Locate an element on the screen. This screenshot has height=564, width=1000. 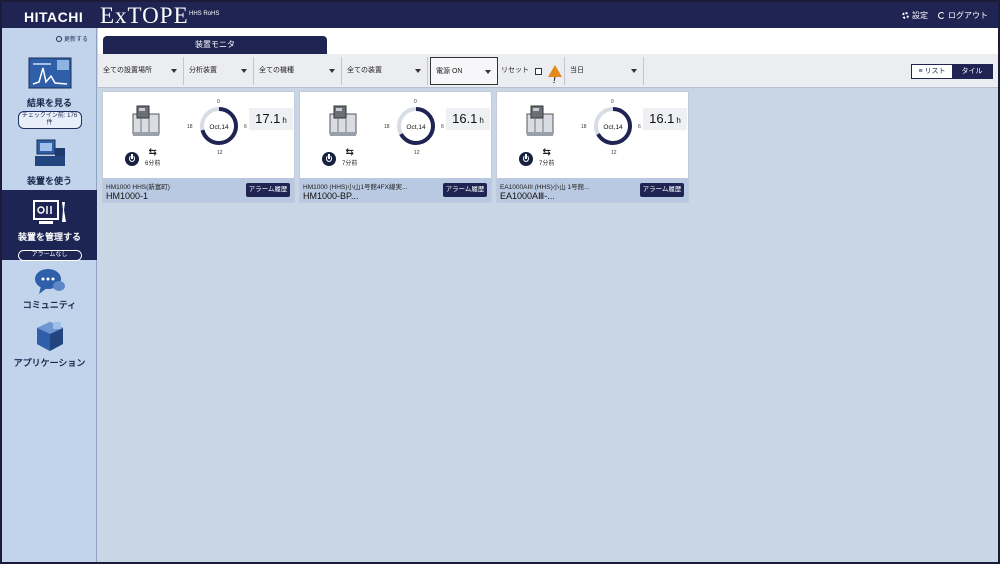
gear-icon is located at coordinates (905, 15).